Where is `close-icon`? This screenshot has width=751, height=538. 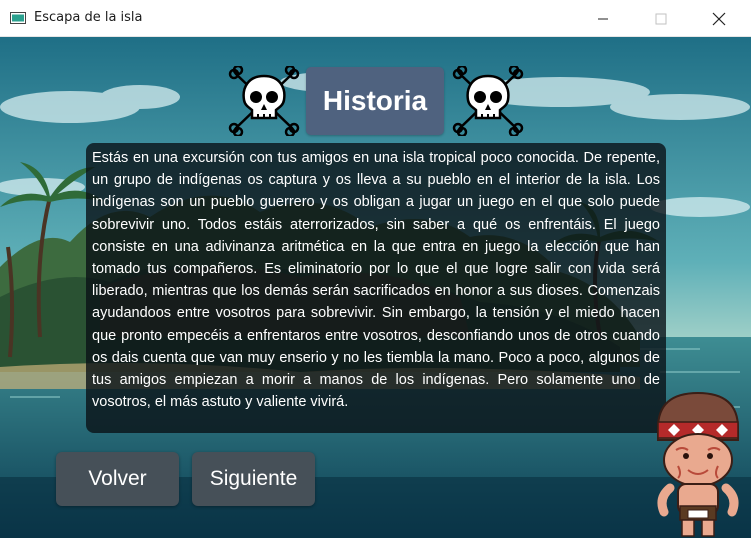 close-icon is located at coordinates (719, 18).